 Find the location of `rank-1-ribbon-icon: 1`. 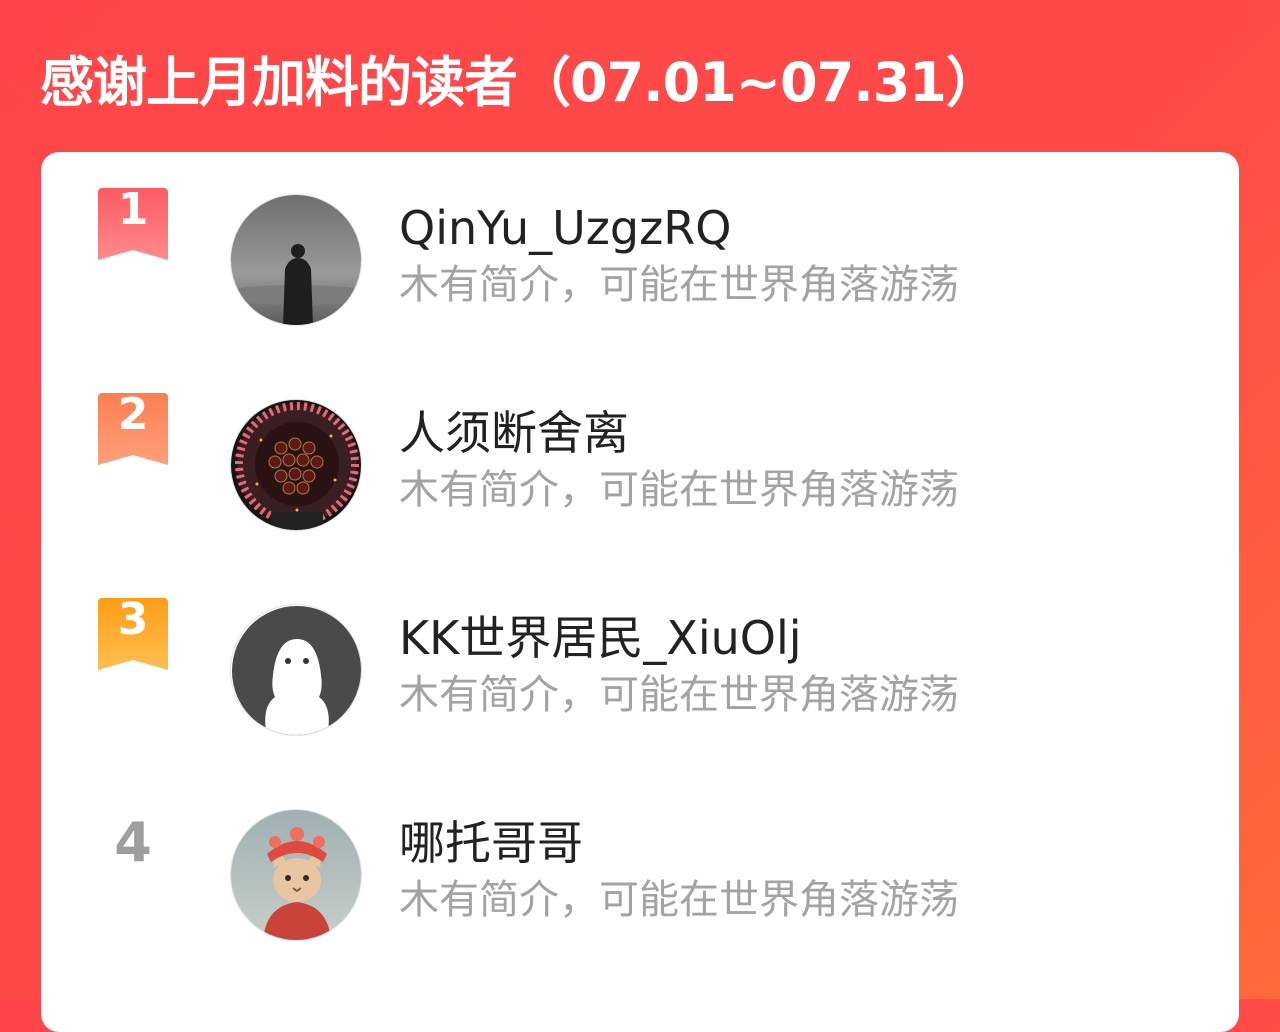

rank-1-ribbon-icon: 1 is located at coordinates (133, 224).